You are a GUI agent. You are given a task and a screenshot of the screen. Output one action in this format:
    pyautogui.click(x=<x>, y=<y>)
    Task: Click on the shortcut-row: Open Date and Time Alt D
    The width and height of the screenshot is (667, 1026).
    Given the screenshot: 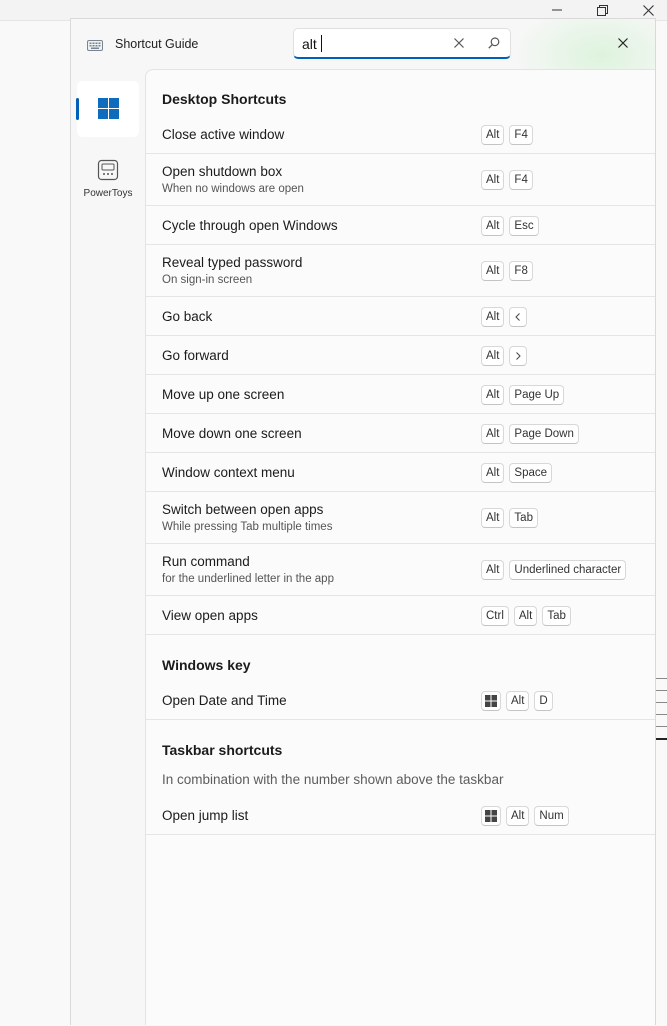 What is the action you would take?
    pyautogui.click(x=400, y=700)
    